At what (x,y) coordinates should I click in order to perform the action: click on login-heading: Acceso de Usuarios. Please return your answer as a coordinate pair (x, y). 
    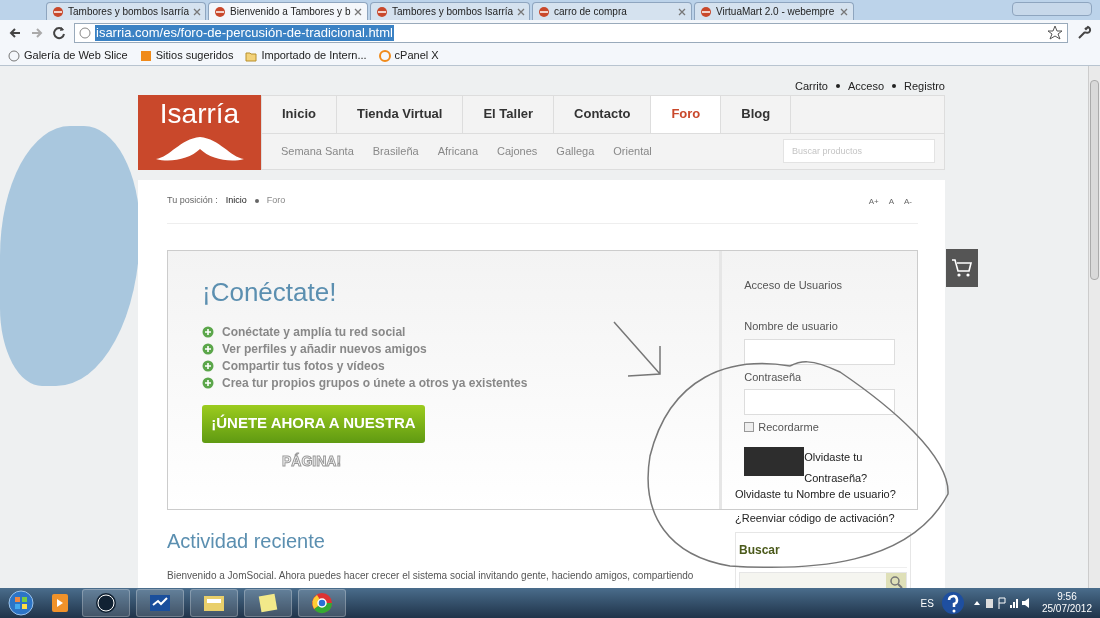
    Looking at the image, I should click on (794, 285).